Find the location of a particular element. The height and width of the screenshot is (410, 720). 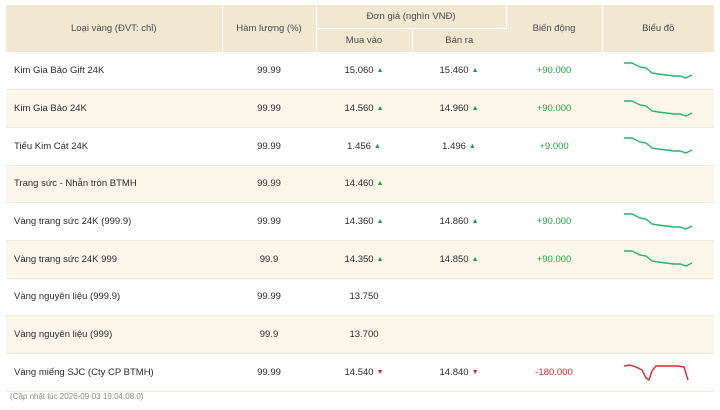

gold-type-label: Vàng miếng SJC (Cty CP BTMH) is located at coordinates (84, 372).